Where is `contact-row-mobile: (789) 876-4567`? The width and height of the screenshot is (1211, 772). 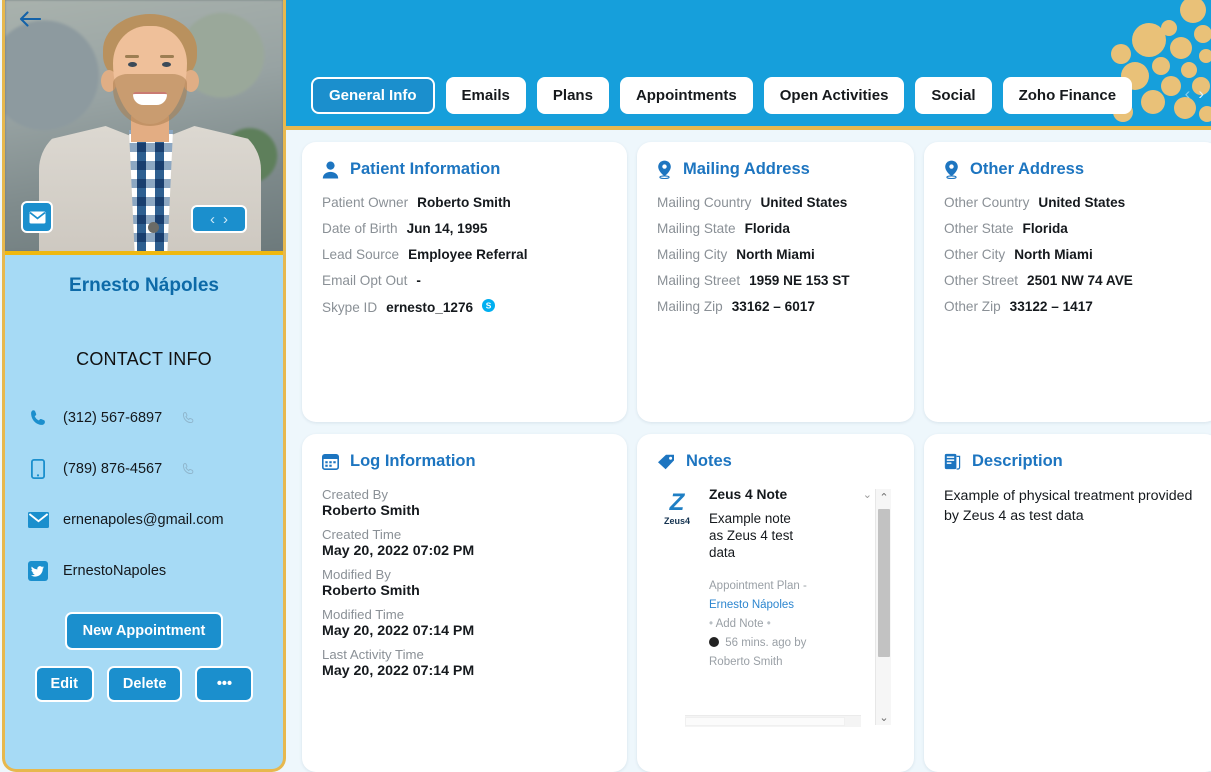 contact-row-mobile: (789) 876-4567 is located at coordinates (155, 468).